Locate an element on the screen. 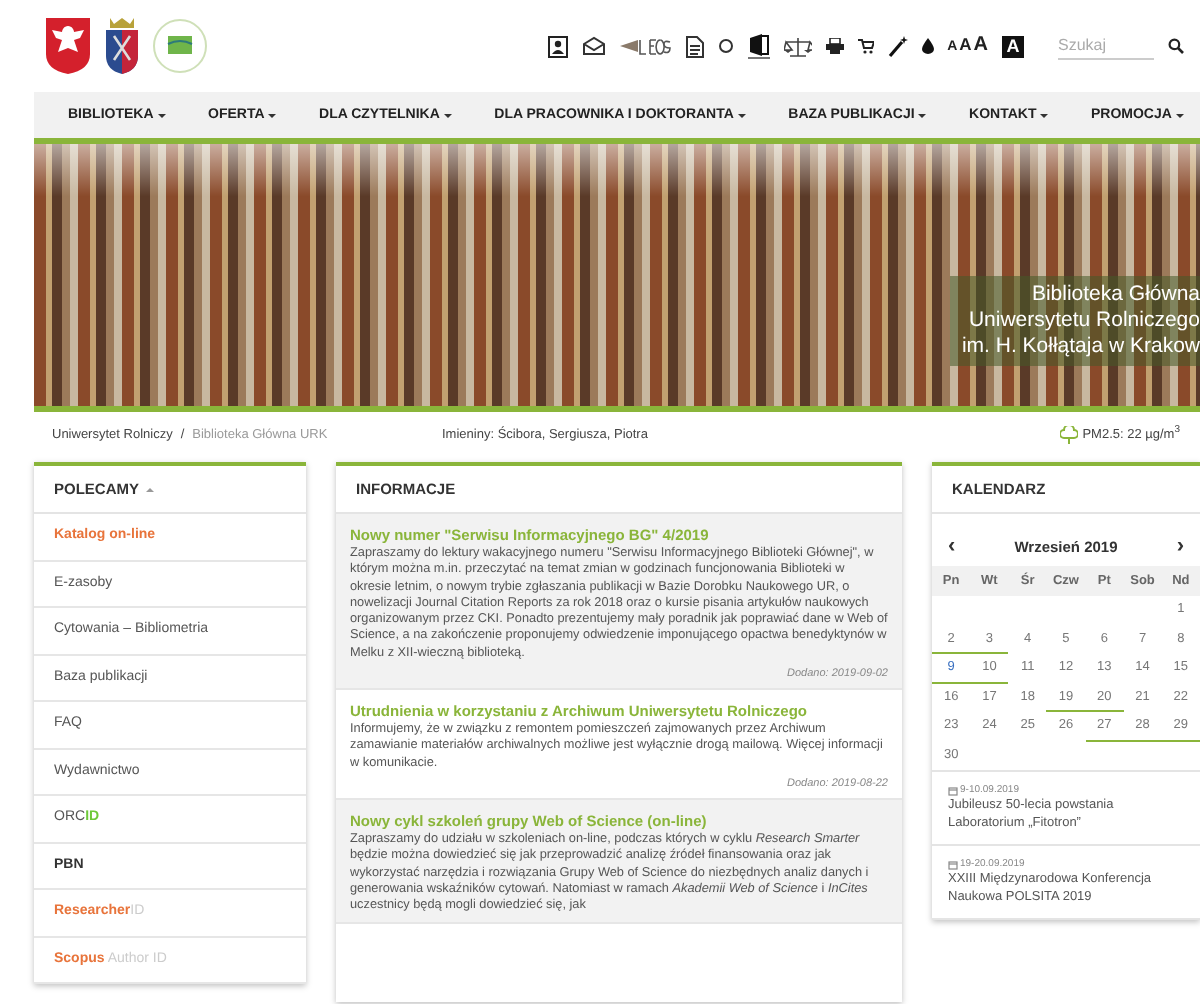  printer-icon is located at coordinates (834, 46).